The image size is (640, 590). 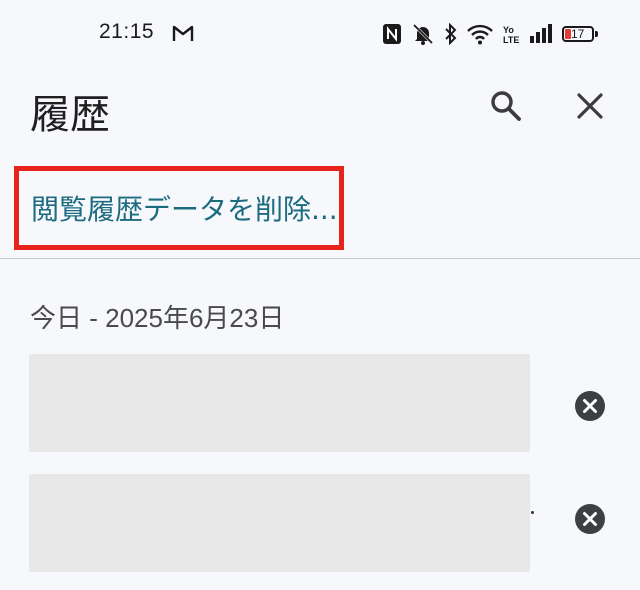 I want to click on status-icons: Yo LTE 17, so click(x=491, y=34).